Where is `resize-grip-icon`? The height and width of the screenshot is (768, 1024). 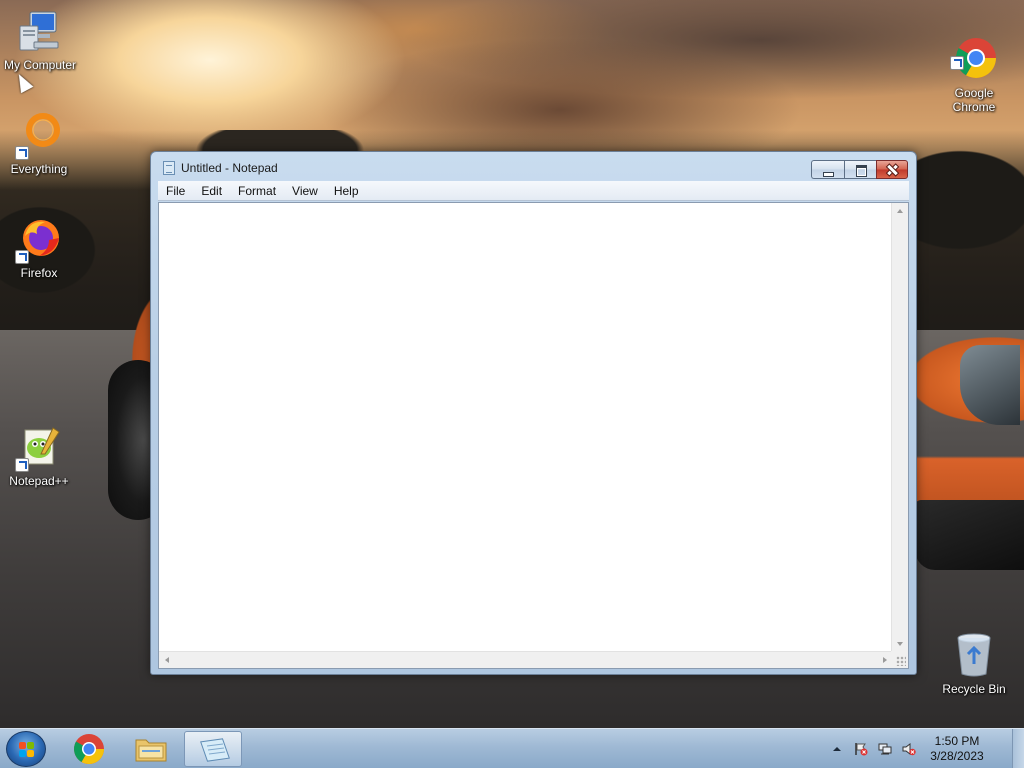
resize-grip-icon is located at coordinates (901, 661).